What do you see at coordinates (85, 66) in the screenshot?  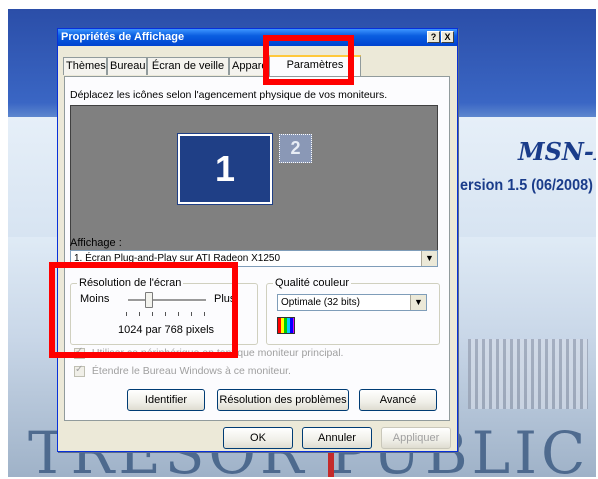 I see `tab-themes: Thèmes` at bounding box center [85, 66].